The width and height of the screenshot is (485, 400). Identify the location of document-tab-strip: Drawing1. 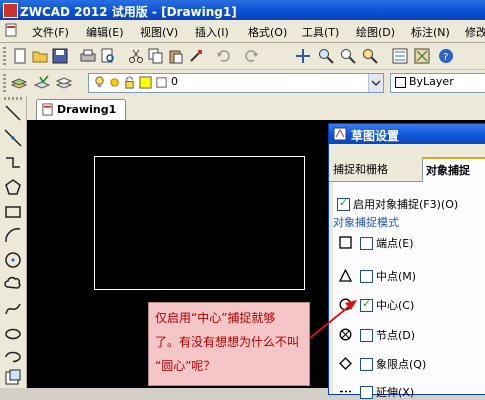
(256, 108).